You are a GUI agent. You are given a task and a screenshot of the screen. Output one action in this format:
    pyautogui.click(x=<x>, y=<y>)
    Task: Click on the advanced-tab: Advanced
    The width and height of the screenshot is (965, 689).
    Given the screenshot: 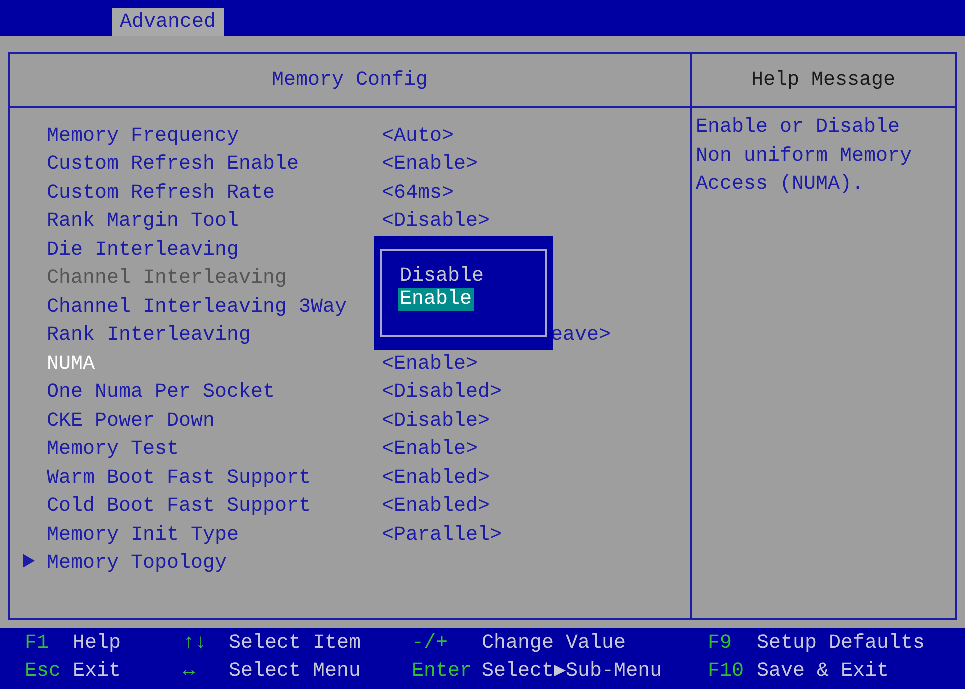 What is the action you would take?
    pyautogui.click(x=168, y=22)
    